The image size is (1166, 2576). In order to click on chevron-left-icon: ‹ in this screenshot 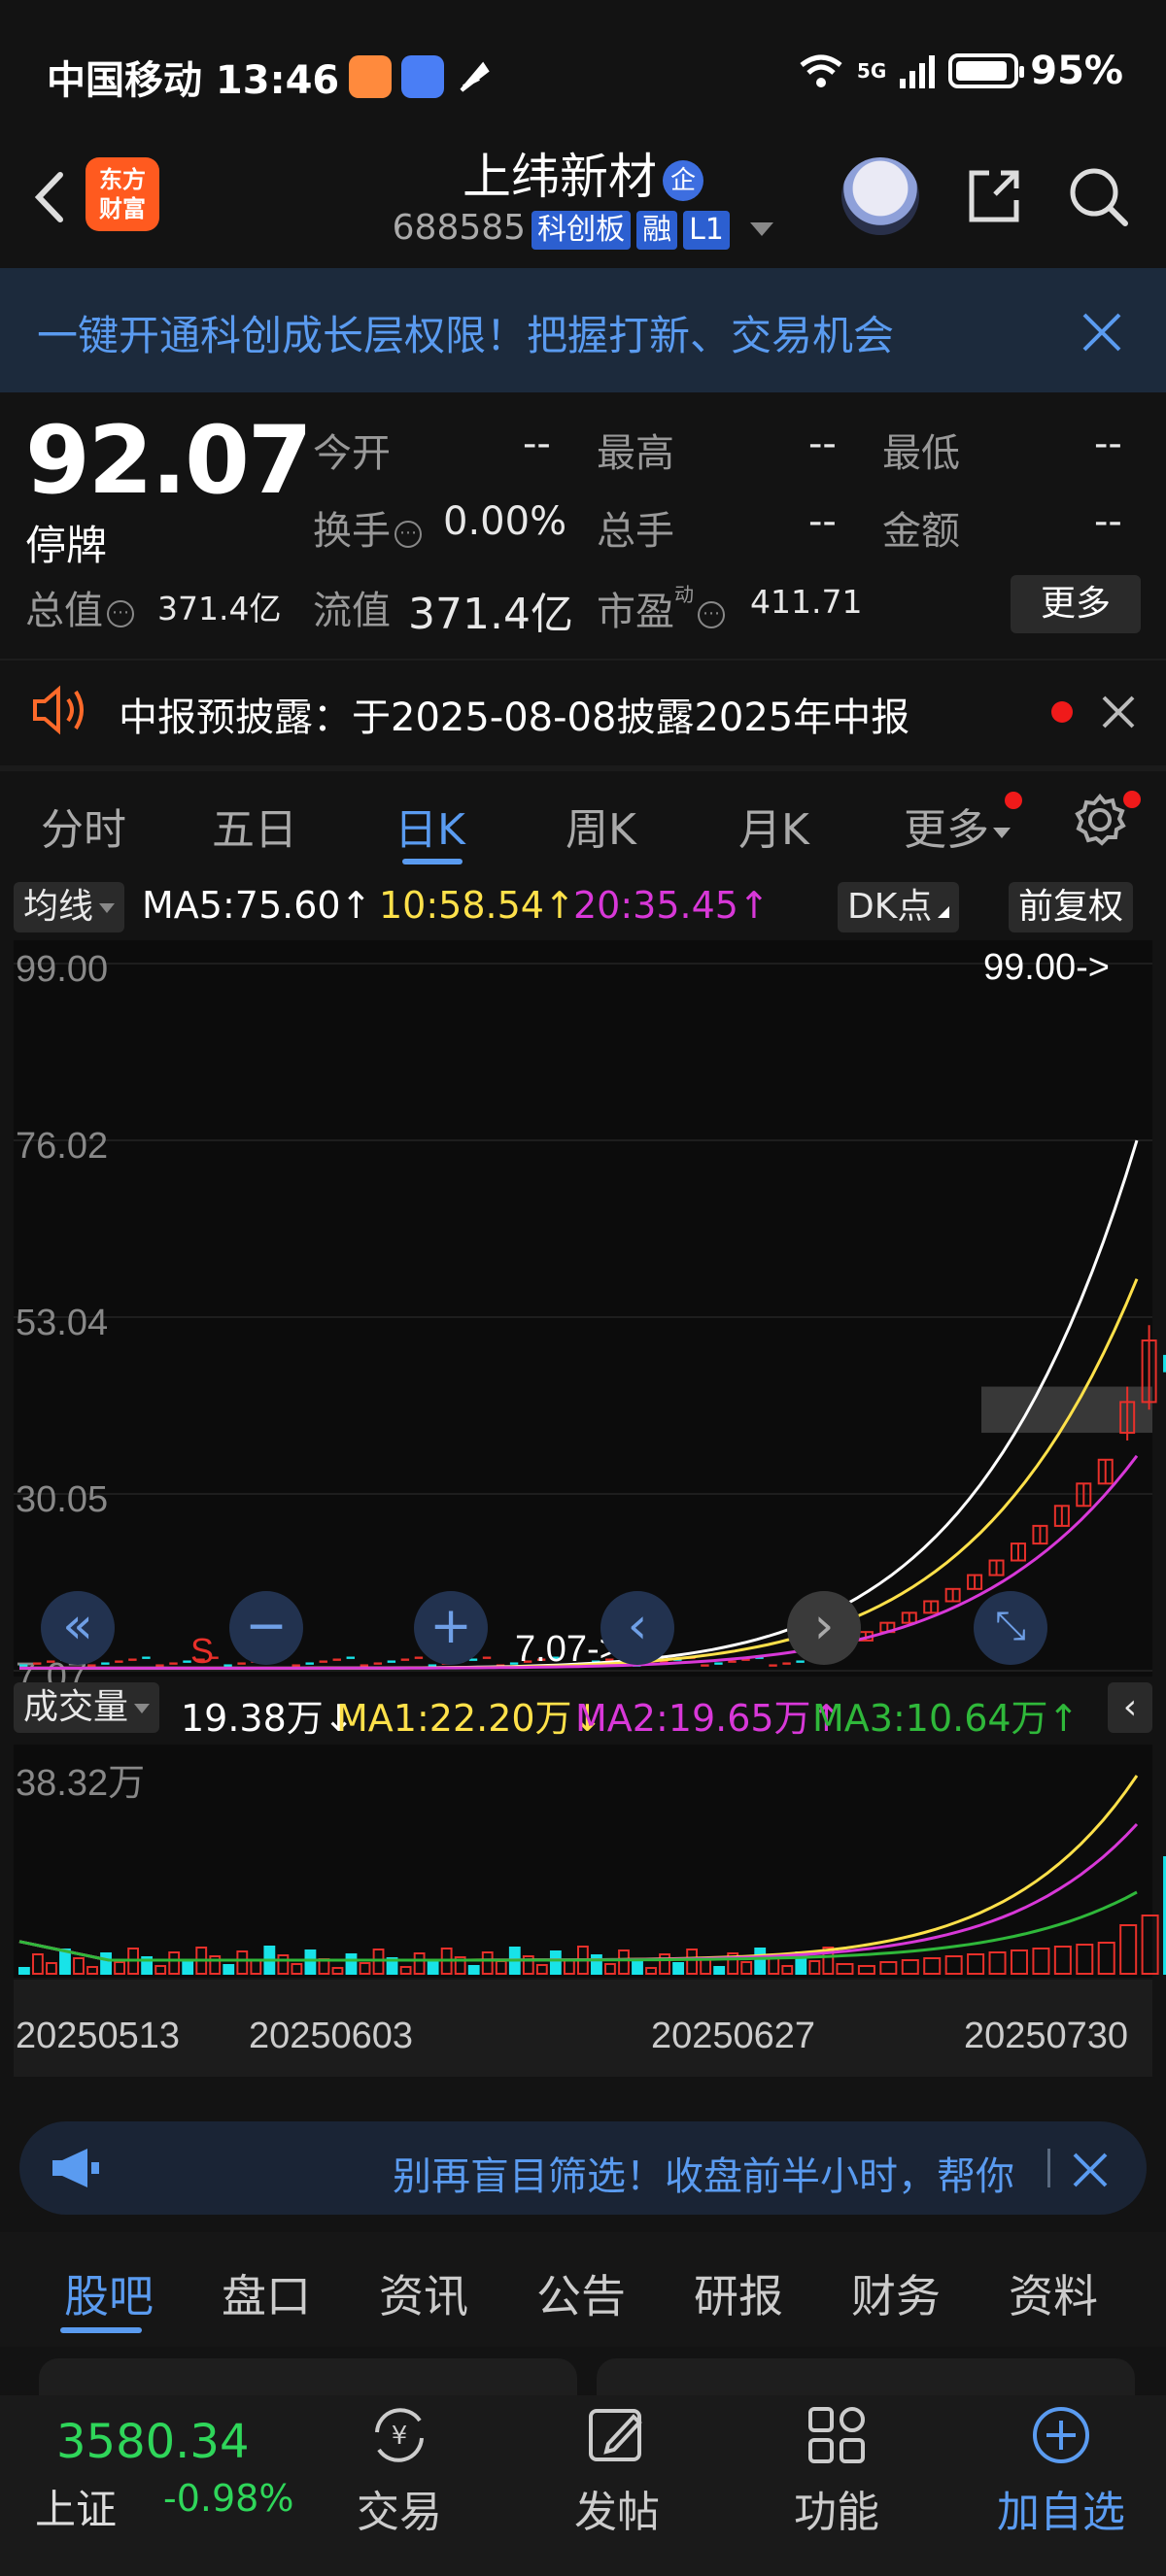, I will do `click(637, 1628)`.